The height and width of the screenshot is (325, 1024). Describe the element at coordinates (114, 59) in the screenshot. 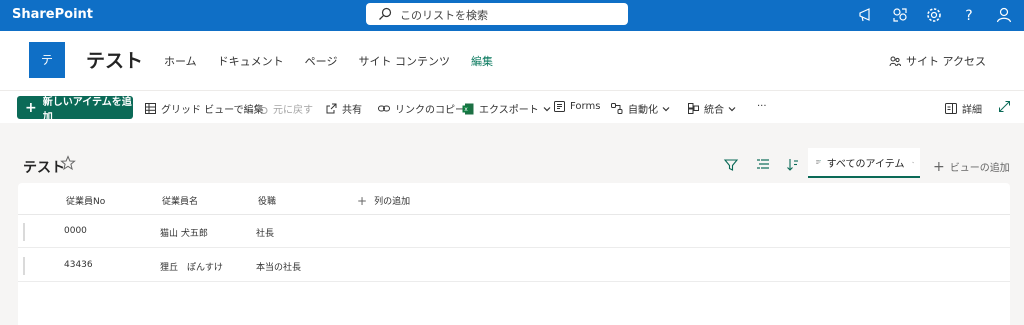

I see `site-title: テスト` at that location.